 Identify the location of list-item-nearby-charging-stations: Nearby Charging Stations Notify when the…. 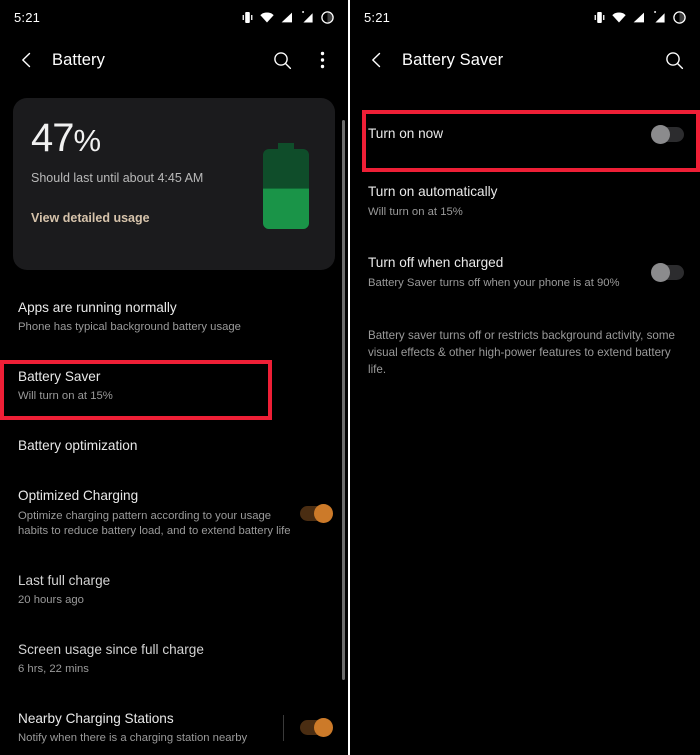
(174, 727).